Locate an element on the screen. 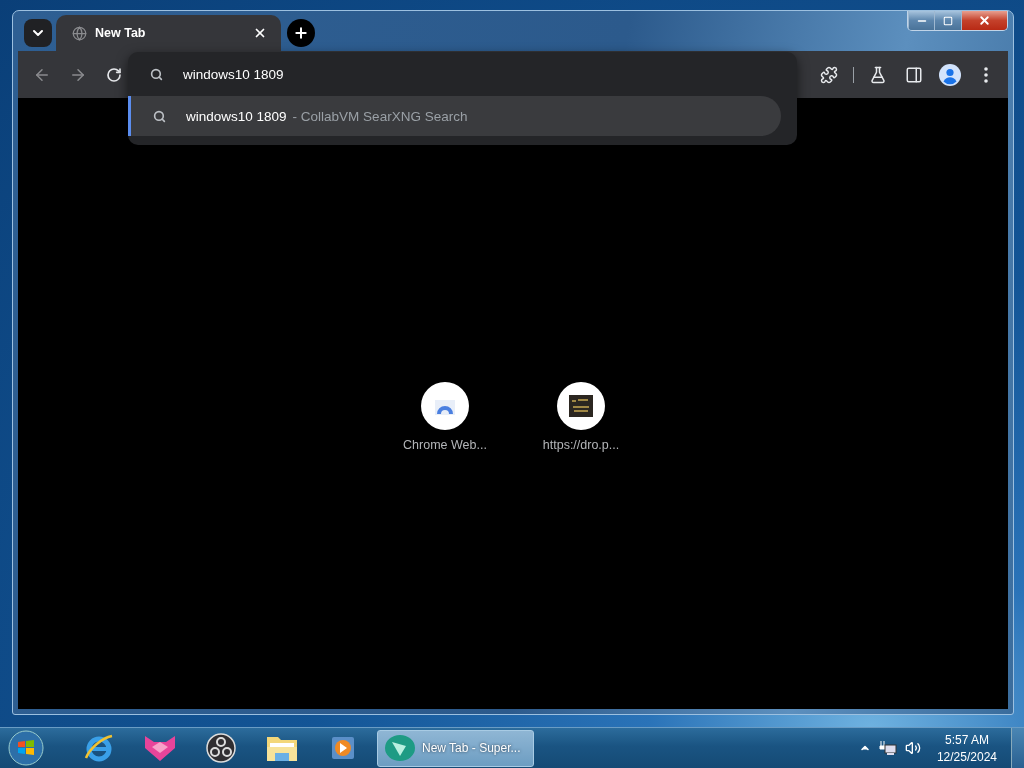 This screenshot has width=1024, height=768. maximize-button is located at coordinates (947, 20).